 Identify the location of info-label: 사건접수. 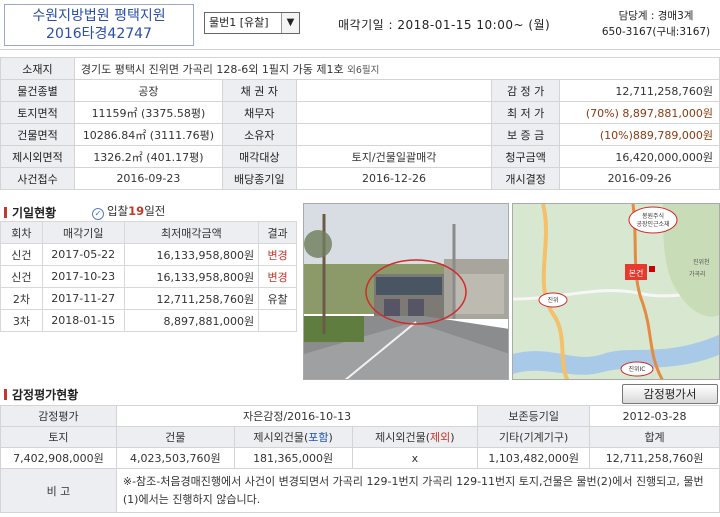
(37, 178).